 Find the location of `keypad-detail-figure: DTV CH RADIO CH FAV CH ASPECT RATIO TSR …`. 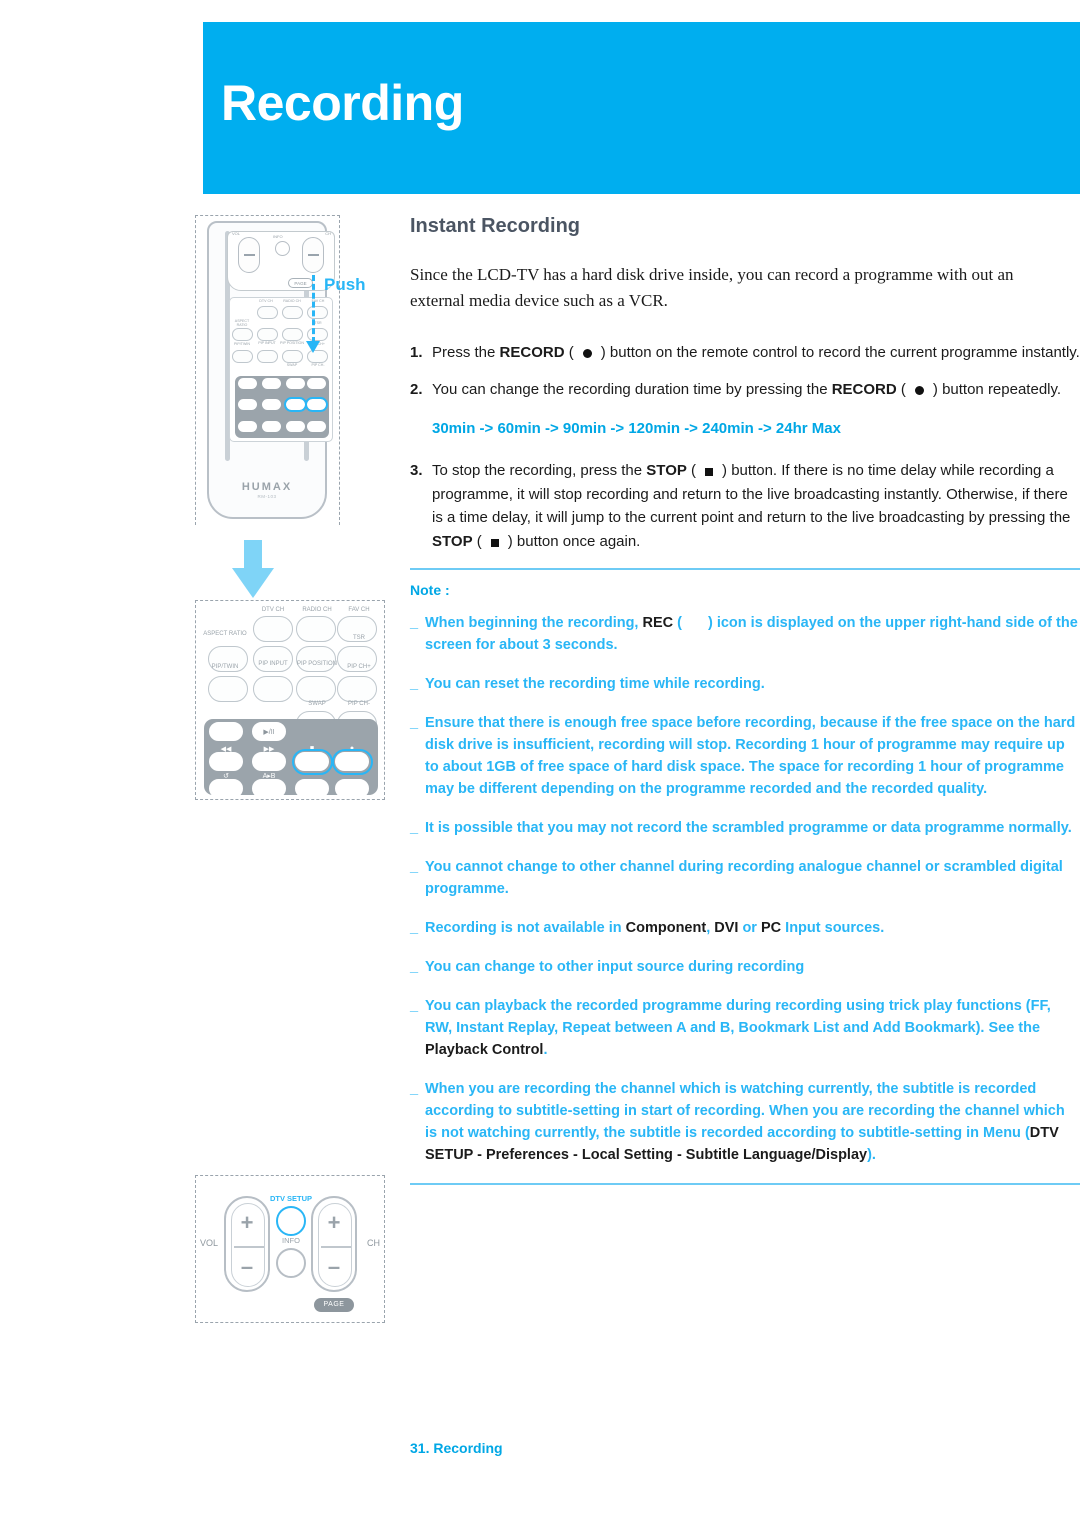

keypad-detail-figure: DTV CH RADIO CH FAV CH ASPECT RATIO TSR … is located at coordinates (290, 700).